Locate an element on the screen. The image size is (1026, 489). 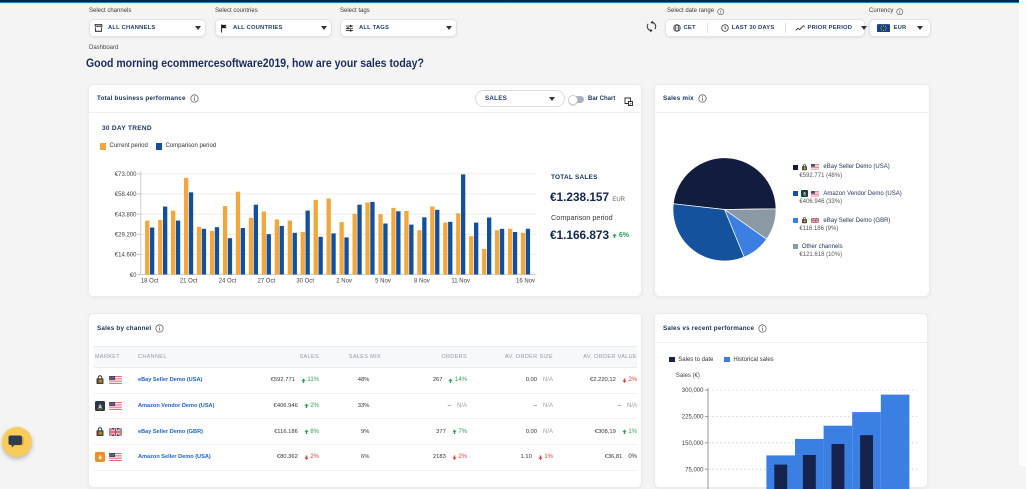
svg-text: 5 Nov is located at coordinates (383, 282).